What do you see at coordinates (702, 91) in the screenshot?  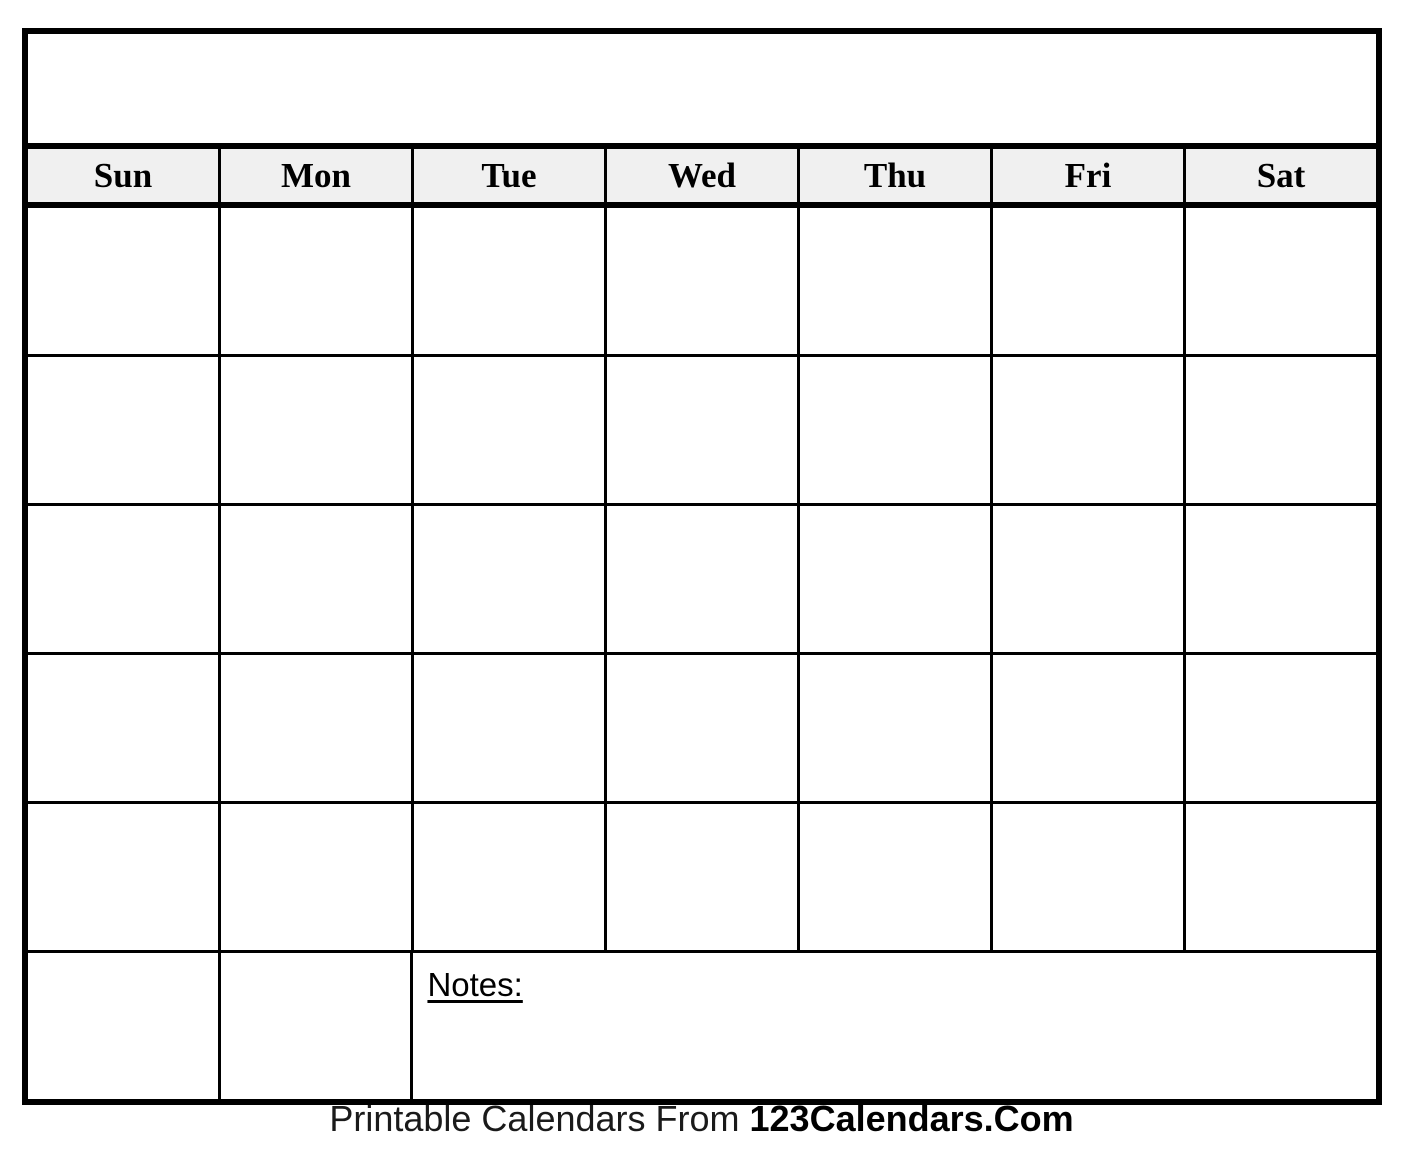 I see `month-title-band` at bounding box center [702, 91].